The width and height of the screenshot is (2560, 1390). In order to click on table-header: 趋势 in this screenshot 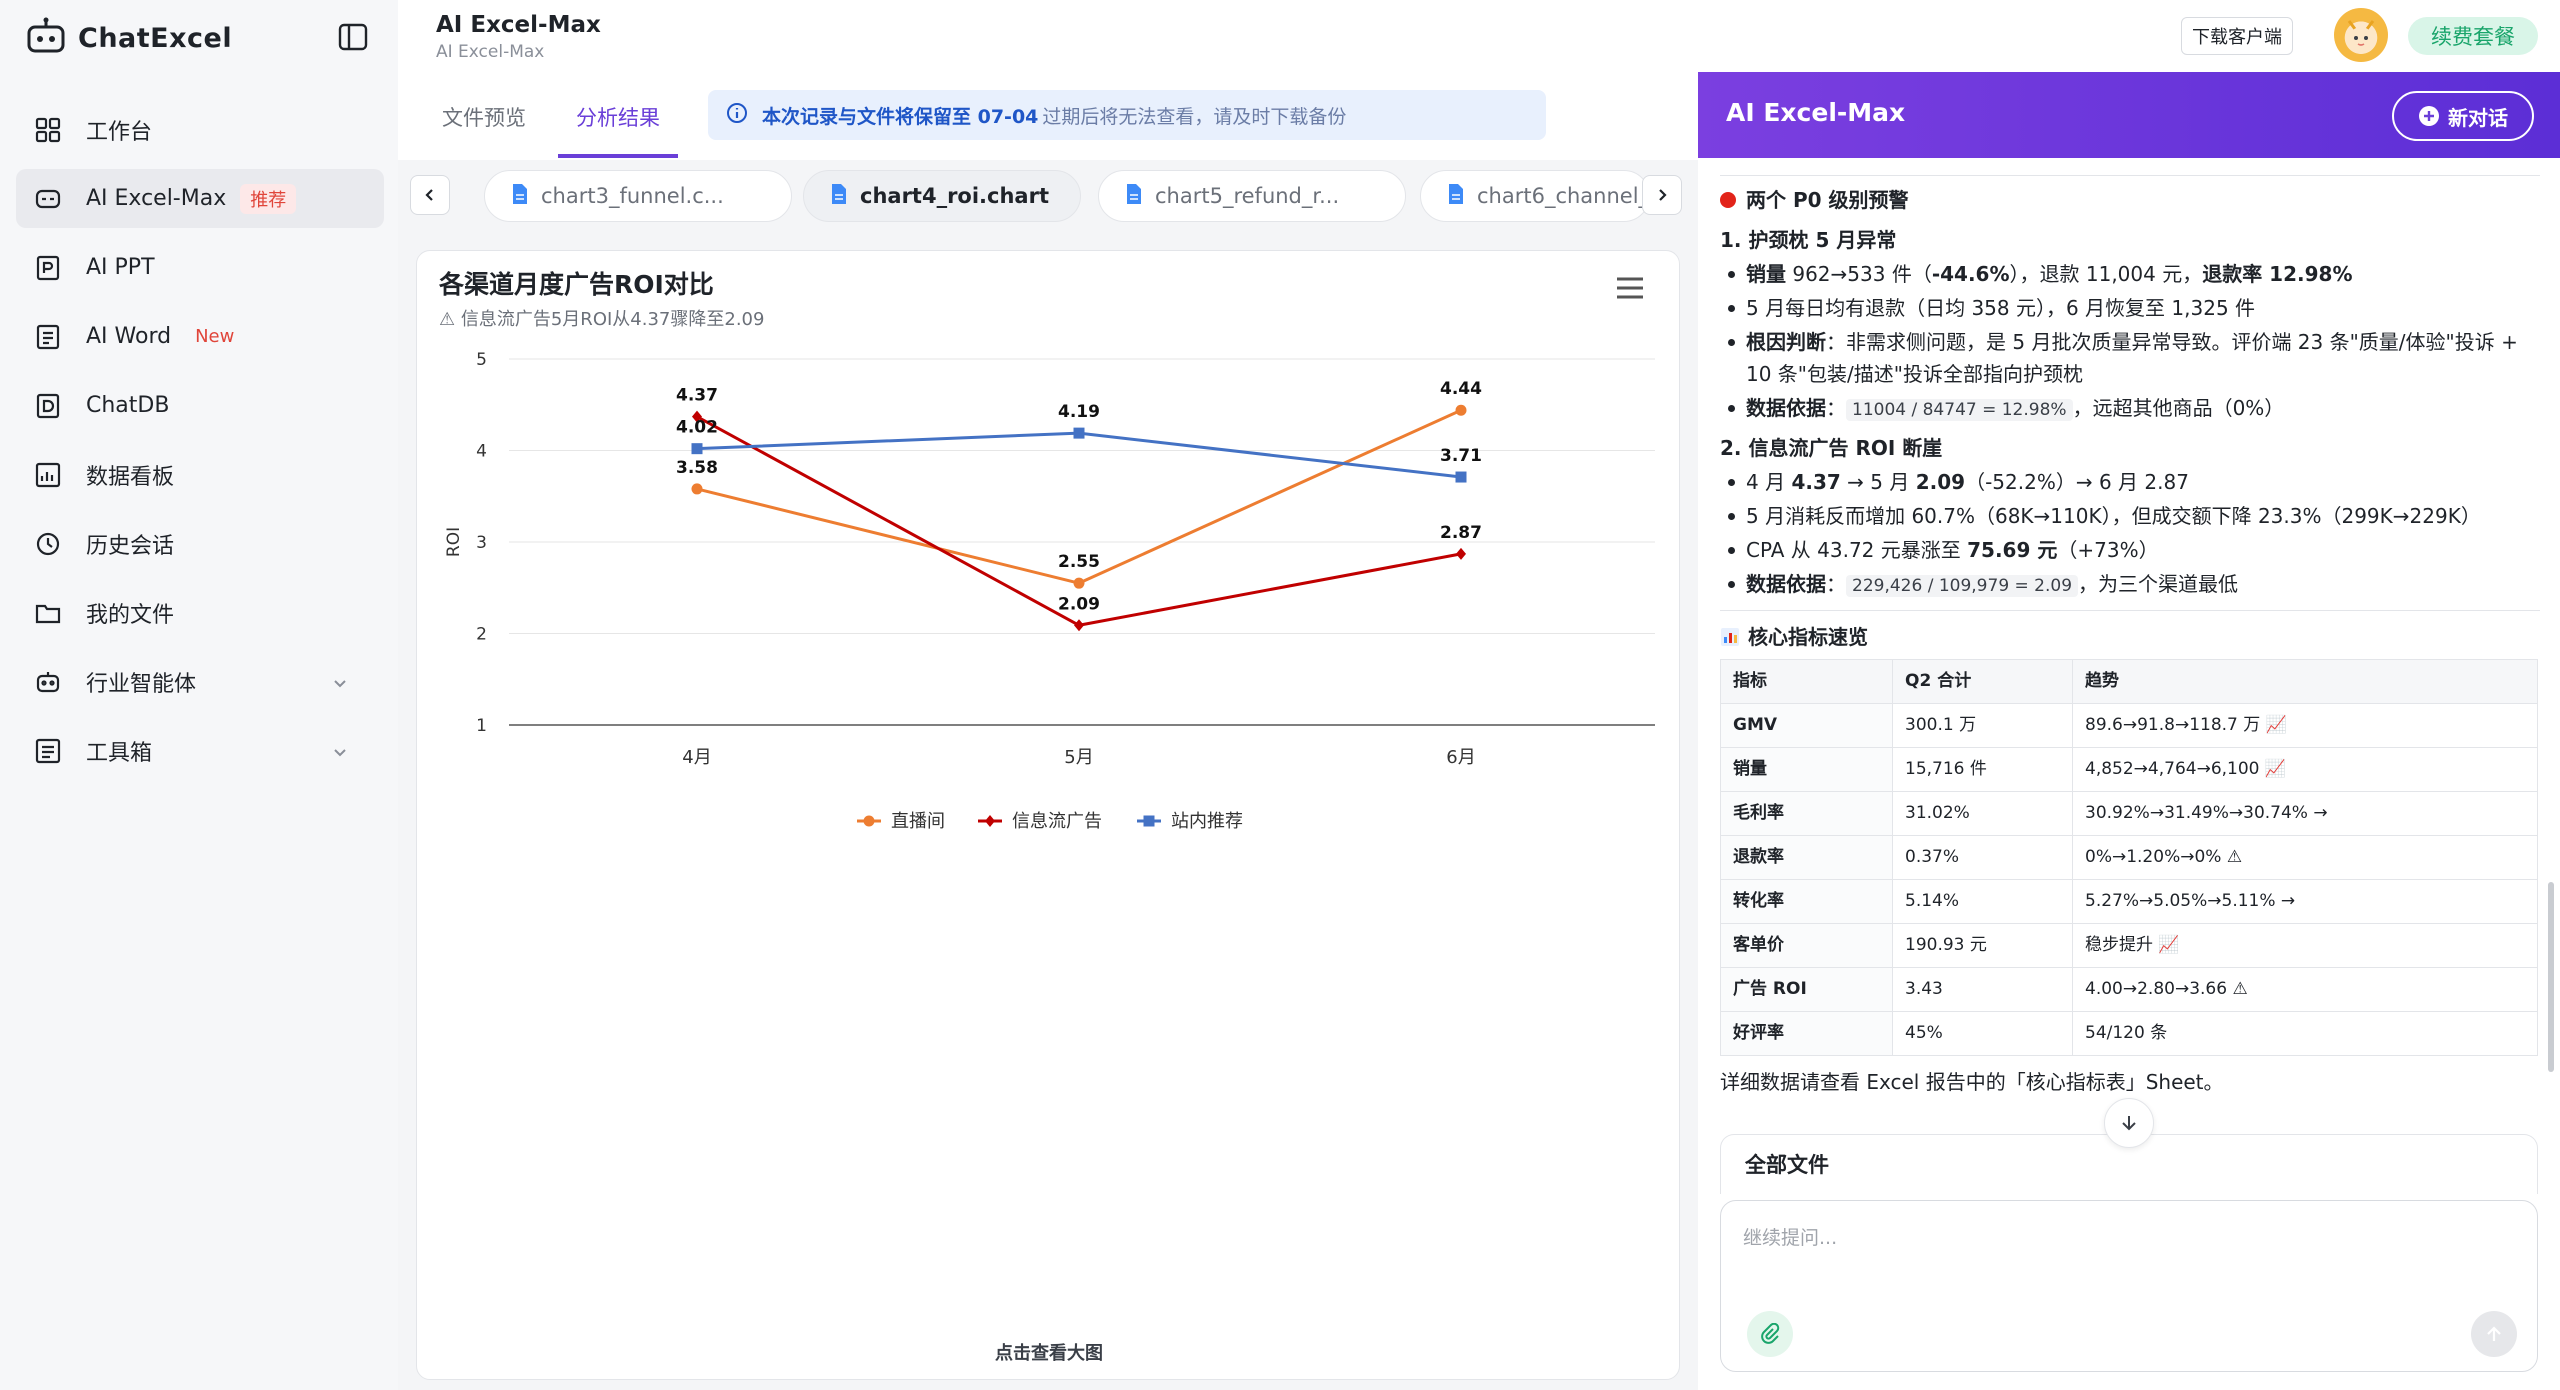, I will do `click(2305, 682)`.